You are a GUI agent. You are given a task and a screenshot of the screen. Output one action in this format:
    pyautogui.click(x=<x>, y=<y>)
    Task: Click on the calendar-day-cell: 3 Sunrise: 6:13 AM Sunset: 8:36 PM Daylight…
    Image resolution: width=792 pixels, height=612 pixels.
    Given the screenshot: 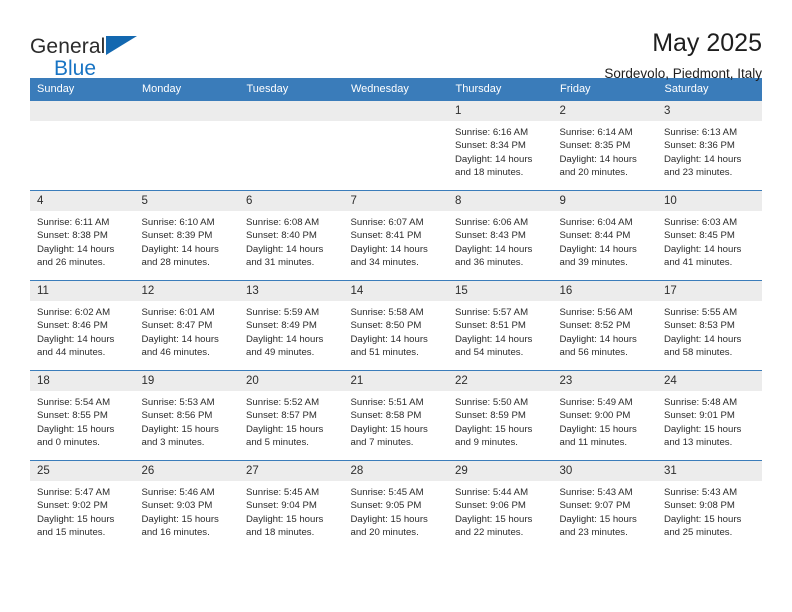 What is the action you would take?
    pyautogui.click(x=709, y=145)
    